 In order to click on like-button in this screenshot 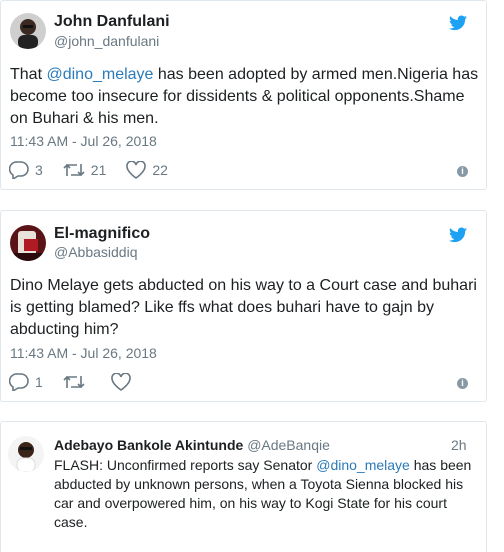, I will do `click(123, 382)`.